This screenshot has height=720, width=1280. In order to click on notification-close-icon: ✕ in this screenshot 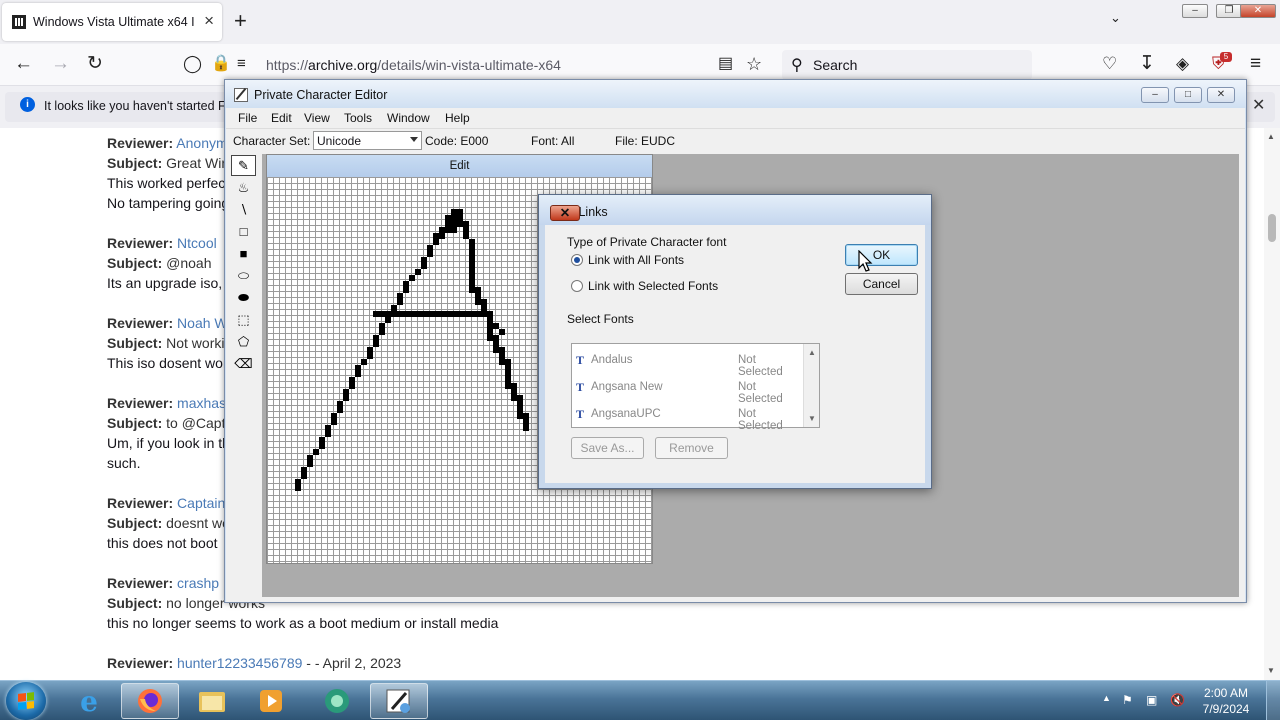, I will do `click(1258, 105)`.